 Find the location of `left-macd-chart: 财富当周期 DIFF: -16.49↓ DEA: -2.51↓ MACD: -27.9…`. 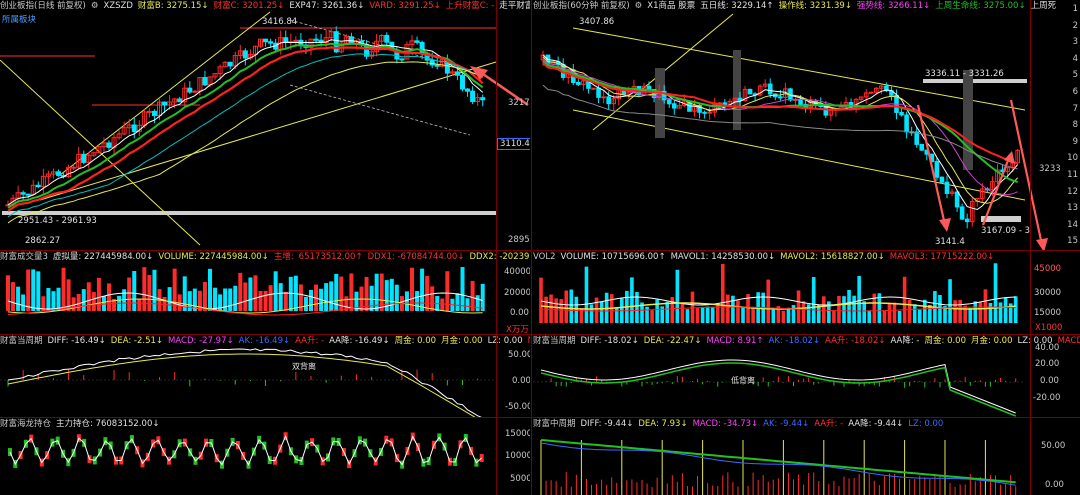

left-macd-chart: 财富当周期 DIFF: -16.49↓ DEA: -2.51↓ MACD: -27.9… is located at coordinates (265, 376).